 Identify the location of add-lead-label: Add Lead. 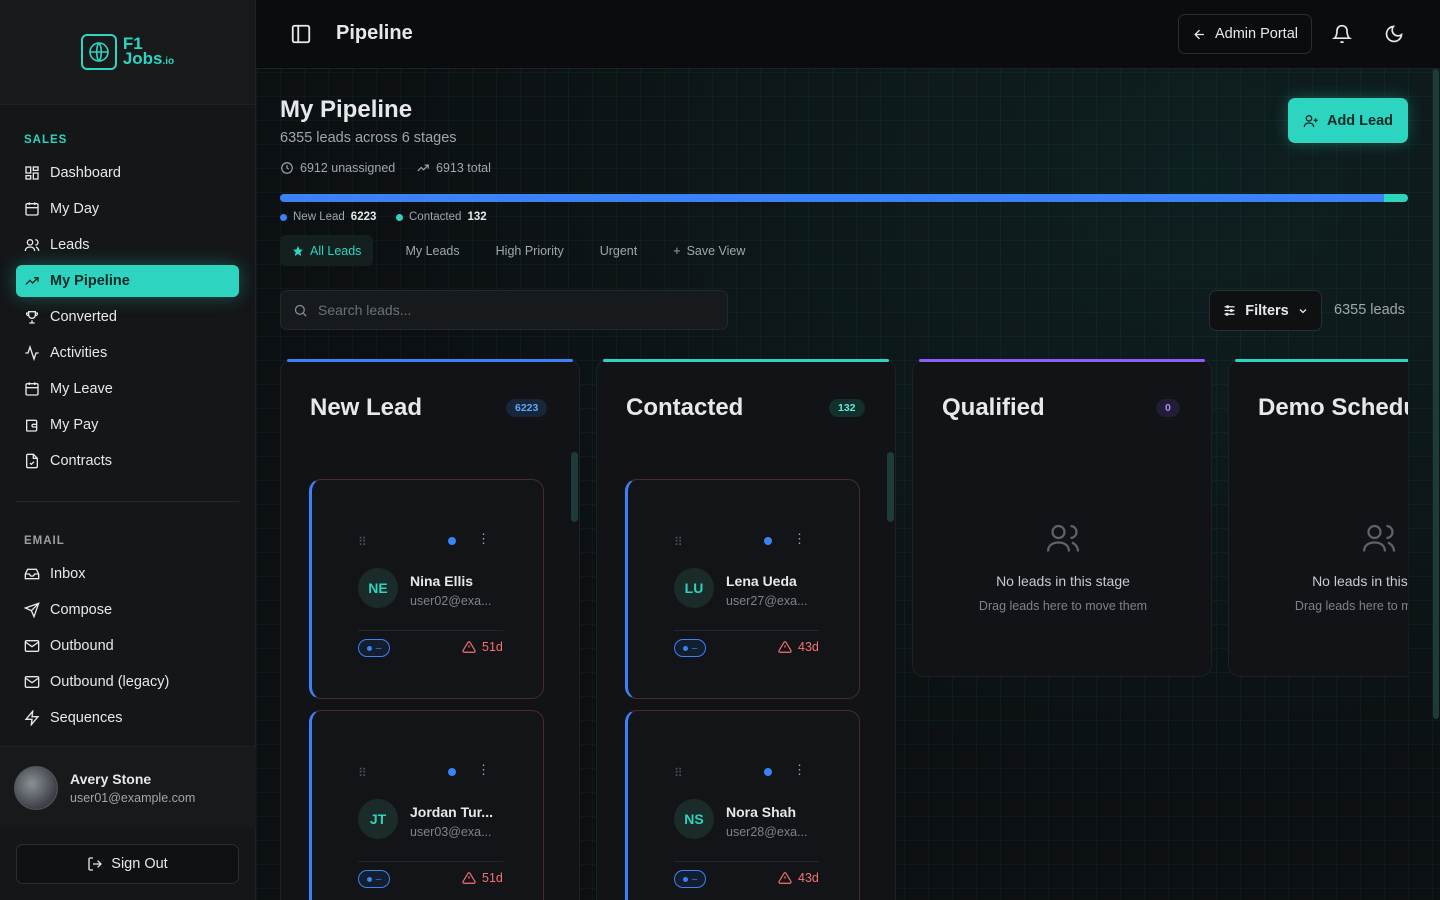
(1360, 120).